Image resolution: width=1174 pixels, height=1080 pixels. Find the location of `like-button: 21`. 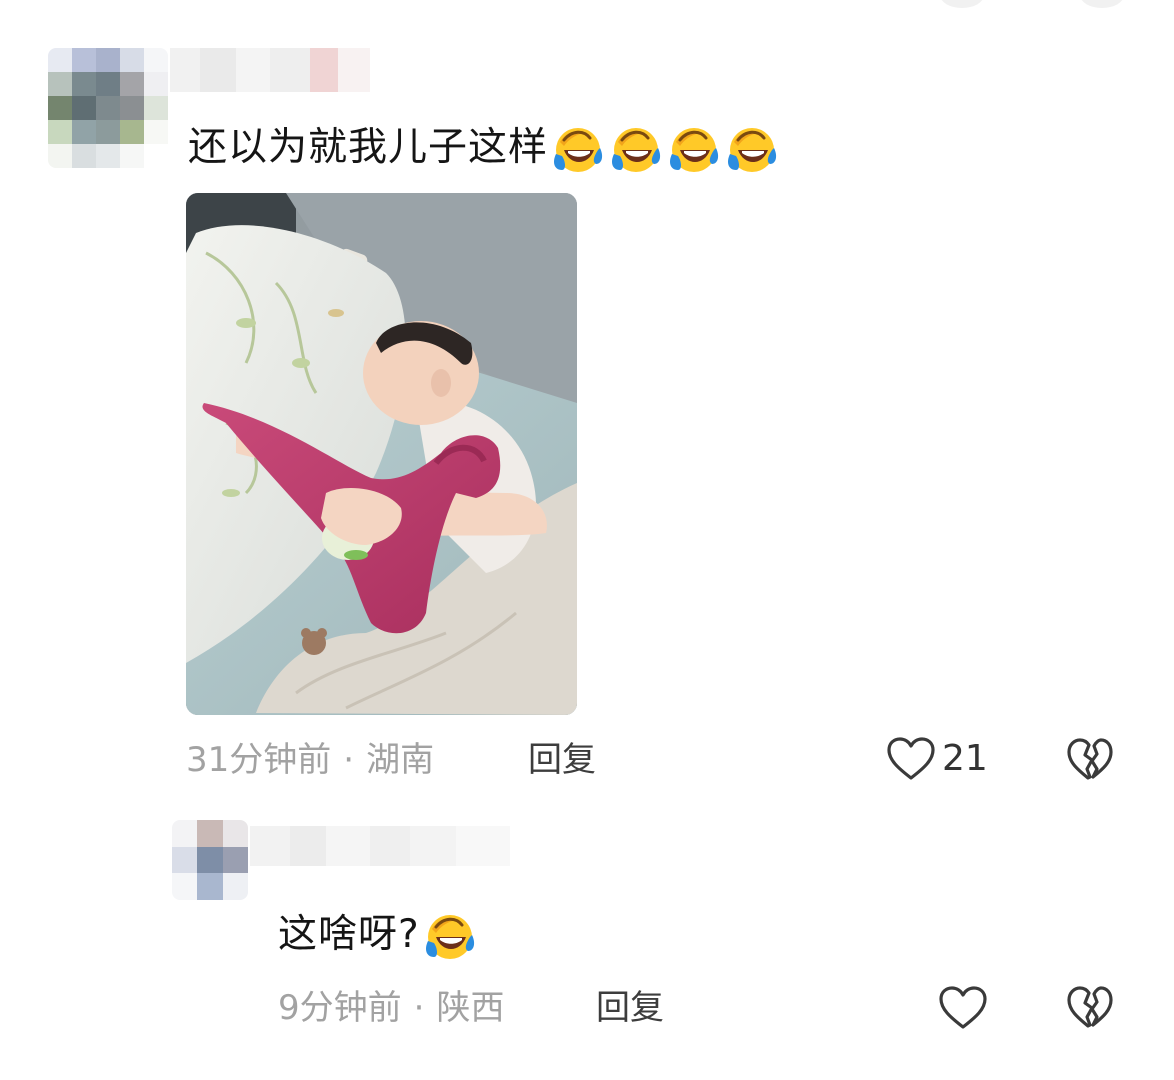

like-button: 21 is located at coordinates (937, 759).